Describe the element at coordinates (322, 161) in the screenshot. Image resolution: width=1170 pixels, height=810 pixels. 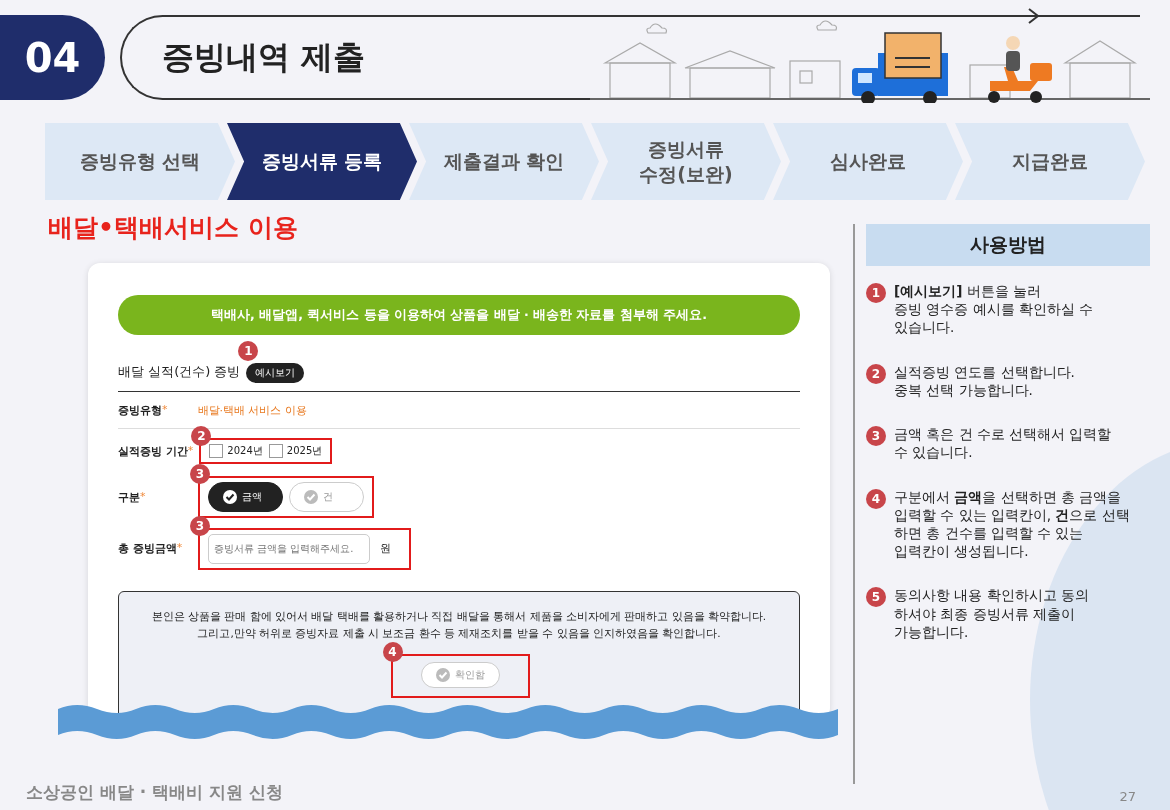
I see `process-step: 증빙서류 등록` at that location.